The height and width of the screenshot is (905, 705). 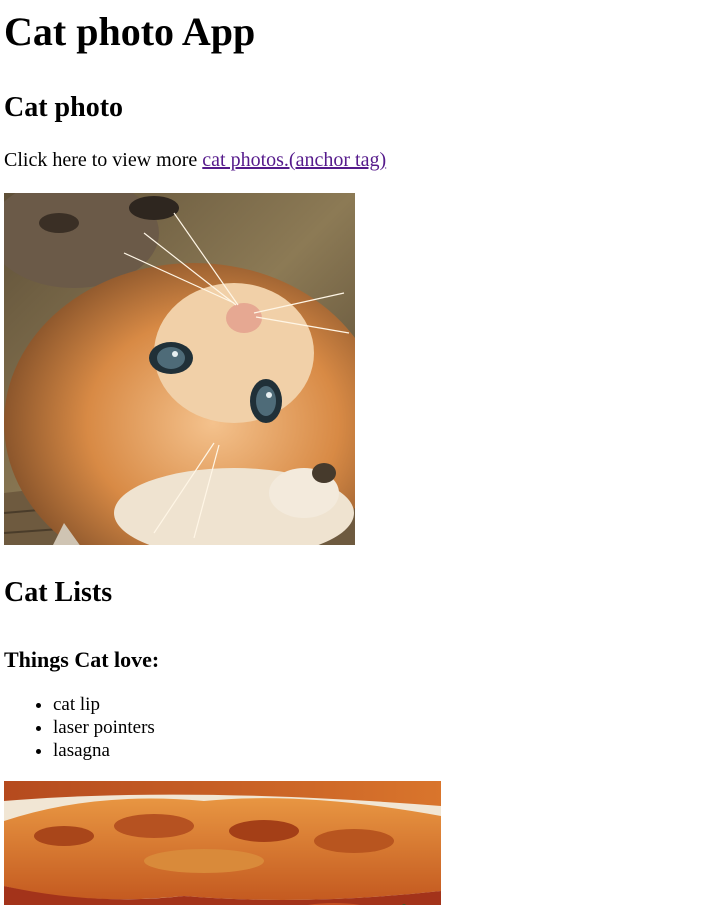 What do you see at coordinates (64, 107) in the screenshot?
I see `section-heading-cat-photo: Cat photo` at bounding box center [64, 107].